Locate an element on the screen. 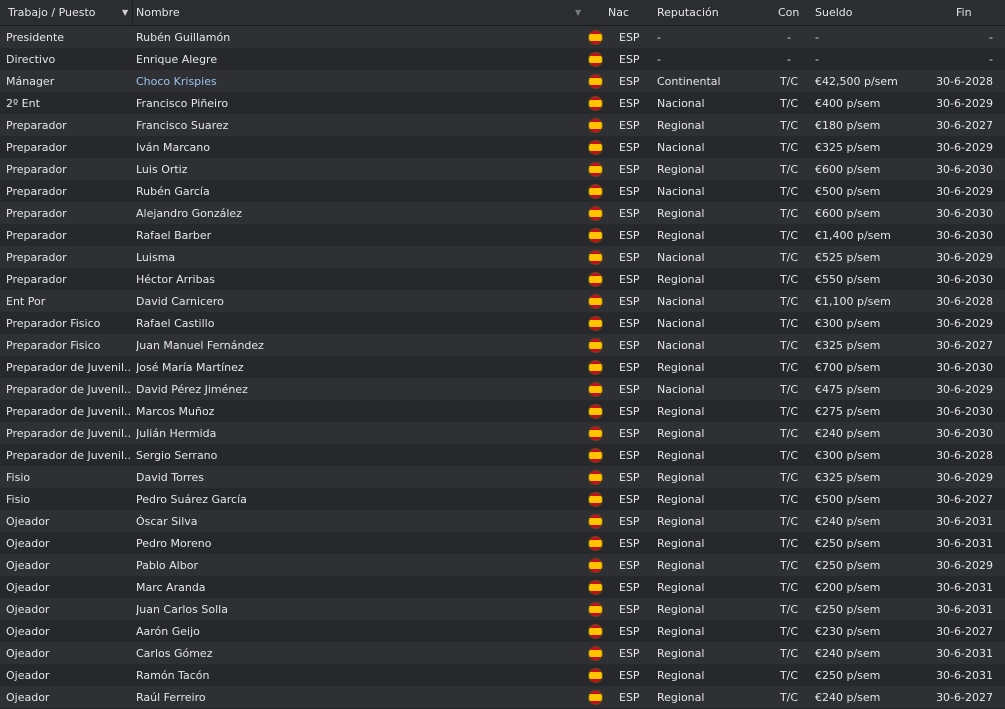  name-cell: Francisco Piñeiro is located at coordinates (356, 103).